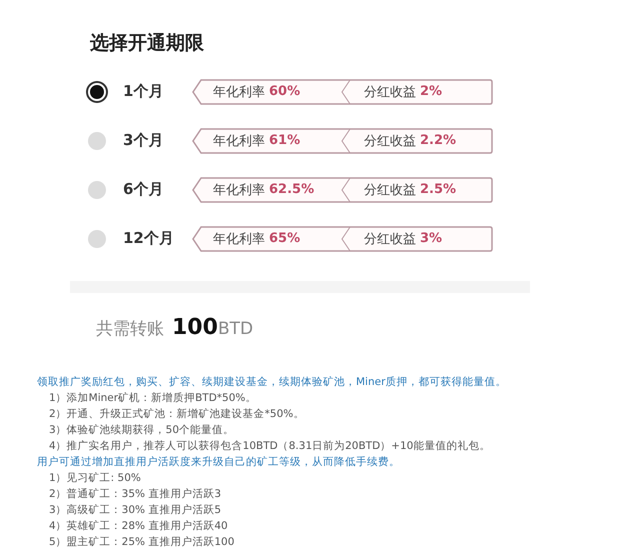  What do you see at coordinates (143, 140) in the screenshot?
I see `plan-label: 3个月` at bounding box center [143, 140].